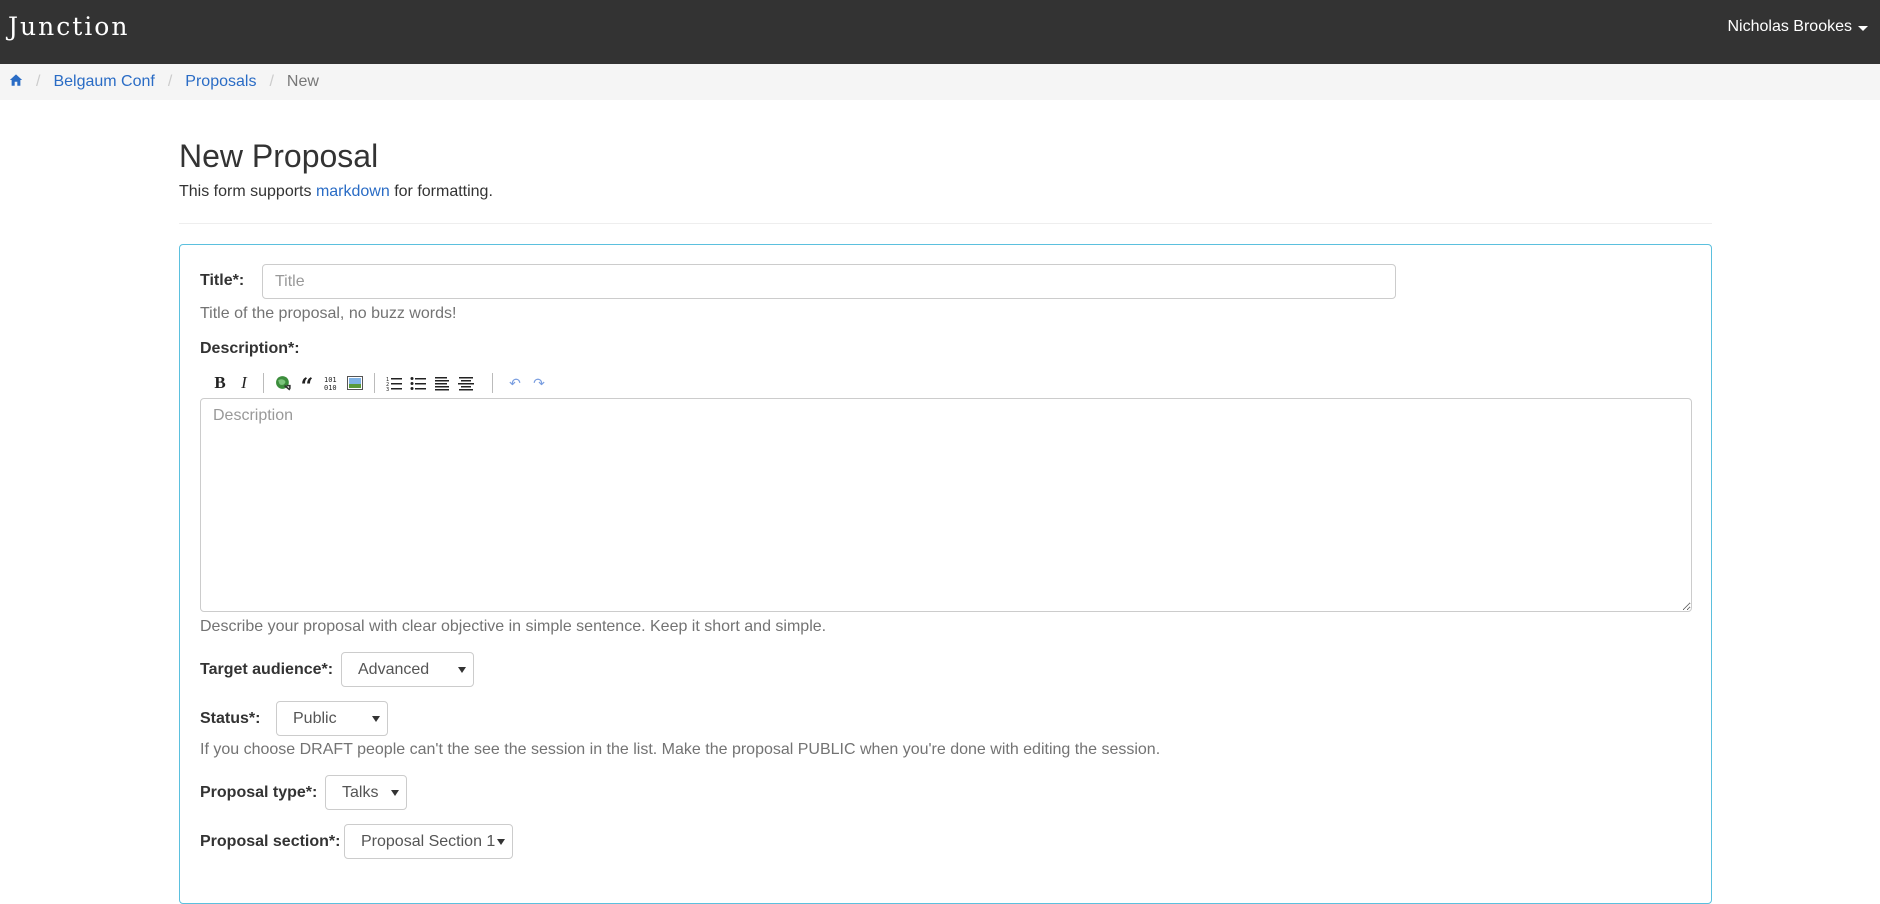 The width and height of the screenshot is (1880, 904). What do you see at coordinates (441, 191) in the screenshot?
I see `subtitle-text: for formatting.` at bounding box center [441, 191].